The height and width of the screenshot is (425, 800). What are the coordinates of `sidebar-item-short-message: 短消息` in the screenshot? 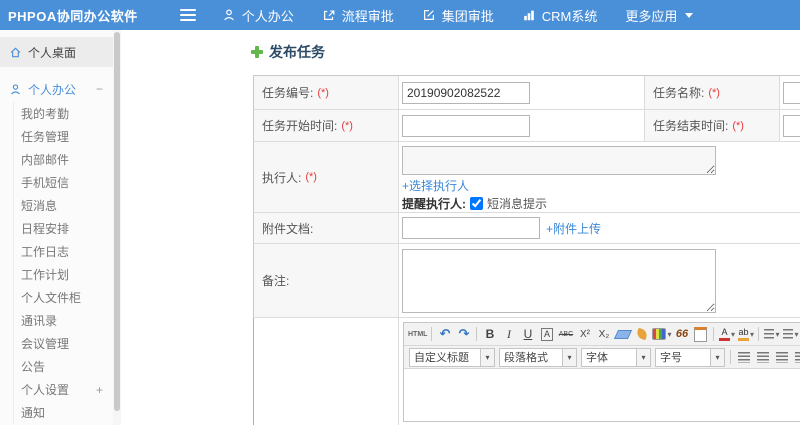 It's located at (63, 205).